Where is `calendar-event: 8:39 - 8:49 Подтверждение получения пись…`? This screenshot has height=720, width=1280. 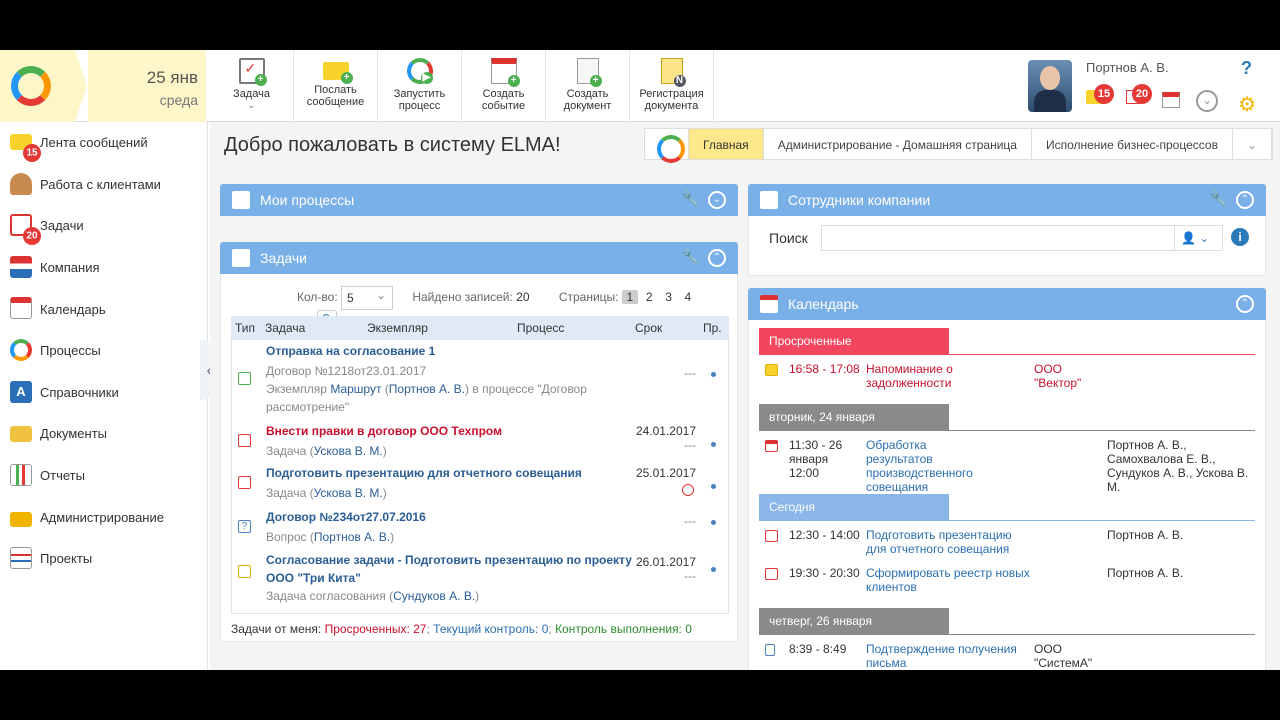 calendar-event: 8:39 - 8:49 Подтверждение получения пись… is located at coordinates (1008, 656).